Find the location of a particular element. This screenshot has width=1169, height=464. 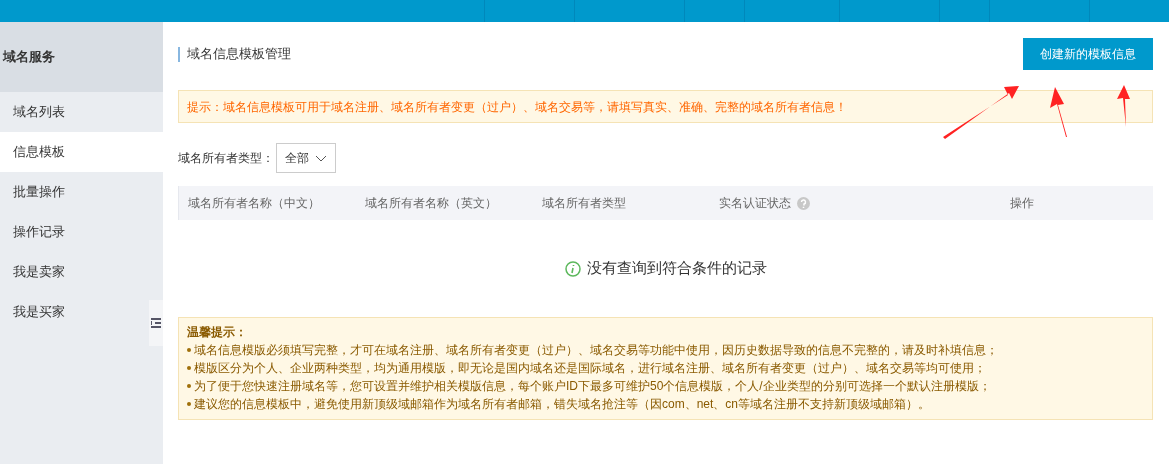

sidebar-item: 我是卖家 is located at coordinates (81, 272).